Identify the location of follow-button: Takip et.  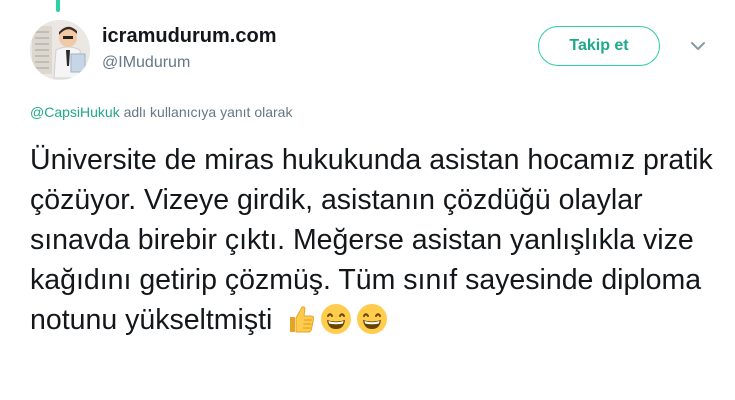
(599, 46).